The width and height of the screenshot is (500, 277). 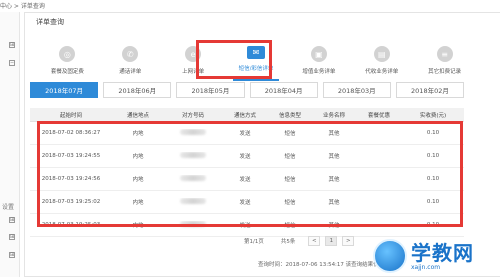 What do you see at coordinates (22, 6) in the screenshot?
I see `breadcrumb: 中心 > 详单查询` at bounding box center [22, 6].